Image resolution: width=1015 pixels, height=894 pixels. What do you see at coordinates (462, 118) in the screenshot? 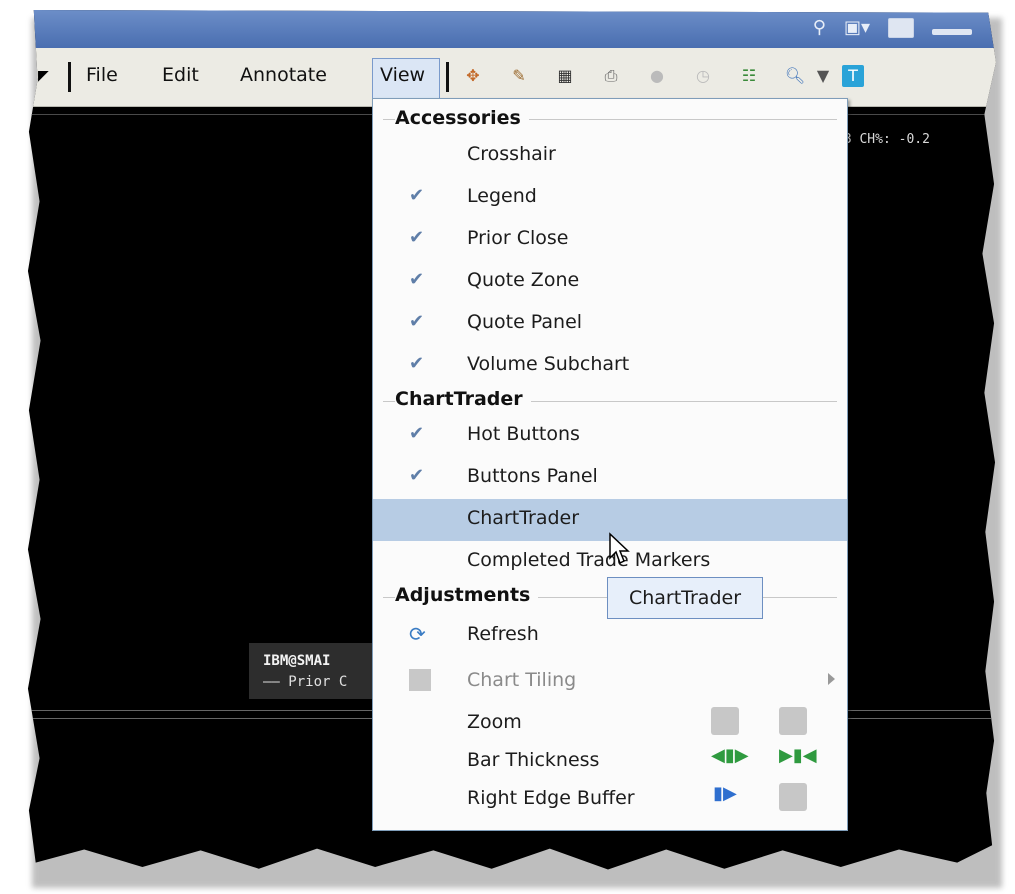
I see `section-accessories: Accessories` at bounding box center [462, 118].